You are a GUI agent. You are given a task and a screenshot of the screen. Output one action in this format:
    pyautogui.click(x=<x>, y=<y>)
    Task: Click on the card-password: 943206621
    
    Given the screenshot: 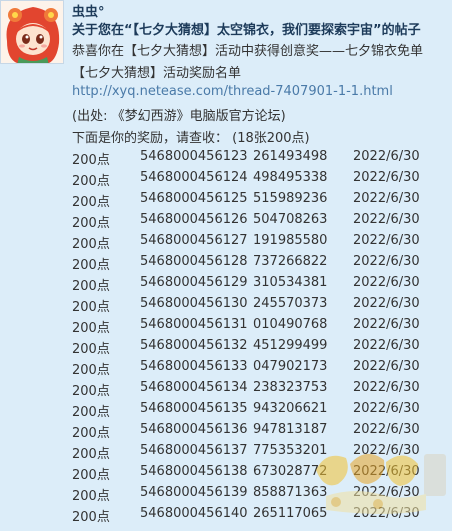 What is the action you would take?
    pyautogui.click(x=290, y=408)
    